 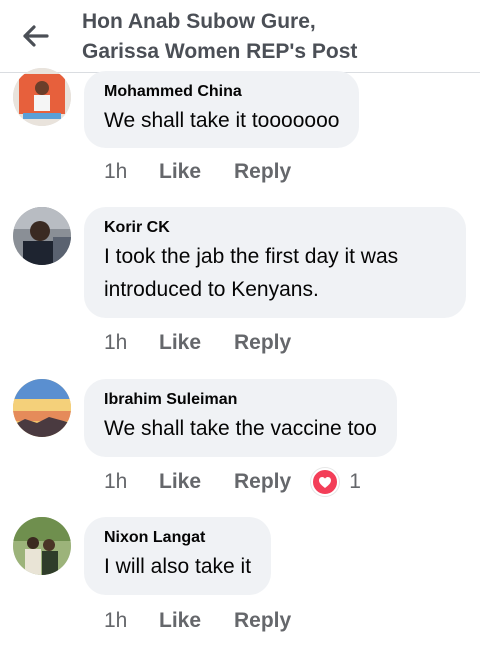 I want to click on comment-author: Mohammed China, so click(x=221, y=92).